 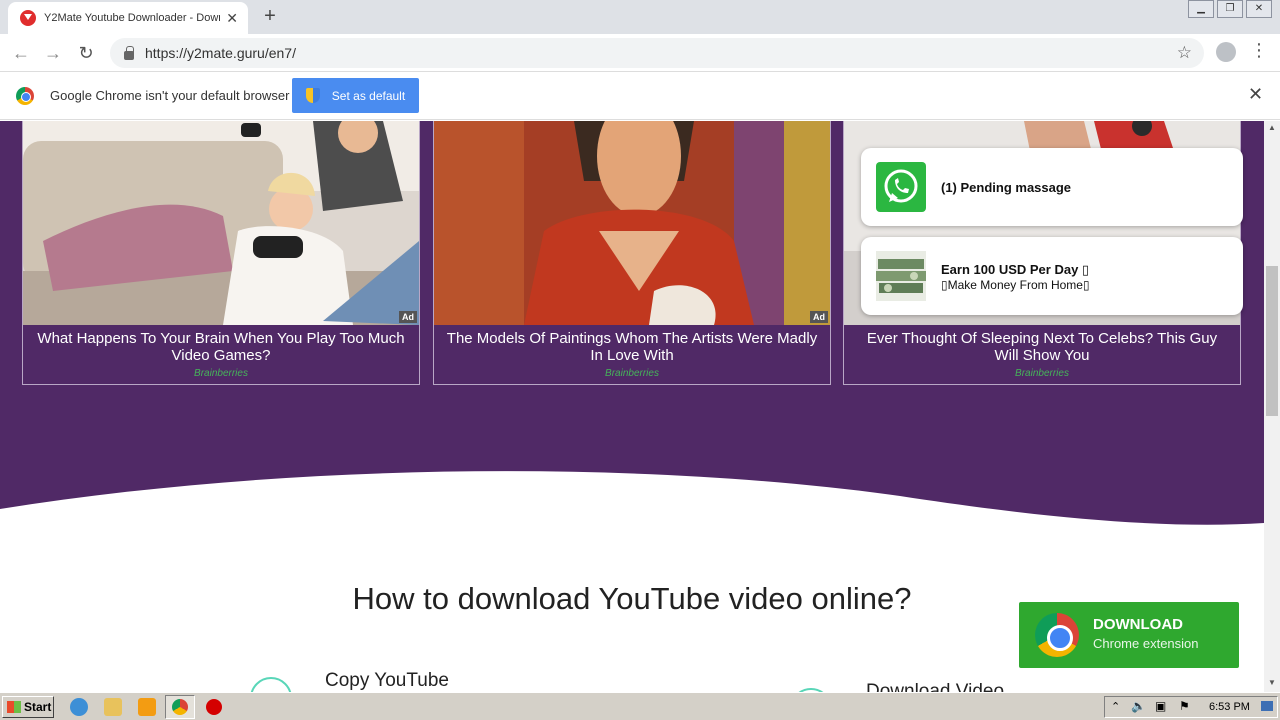 I want to click on start-button: Start, so click(x=28, y=707).